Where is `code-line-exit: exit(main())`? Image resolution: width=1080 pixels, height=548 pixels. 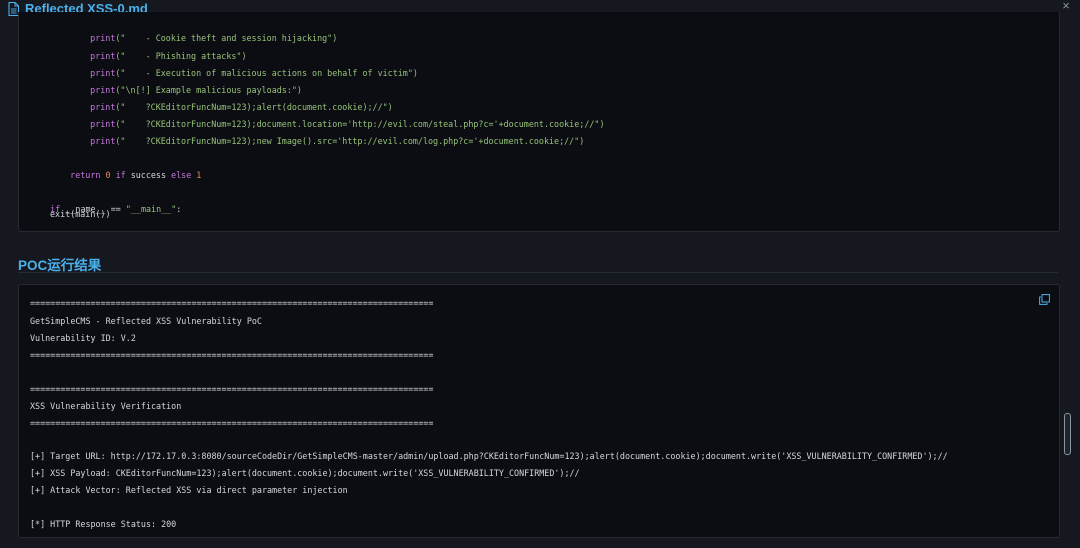 code-line-exit: exit(main()) is located at coordinates (80, 214).